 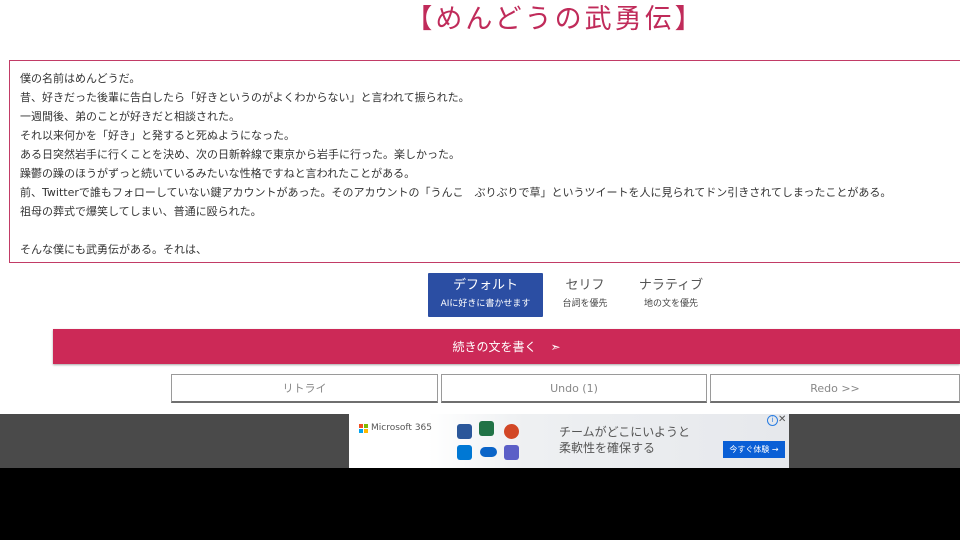 I want to click on onedrive-icon, so click(x=488, y=452).